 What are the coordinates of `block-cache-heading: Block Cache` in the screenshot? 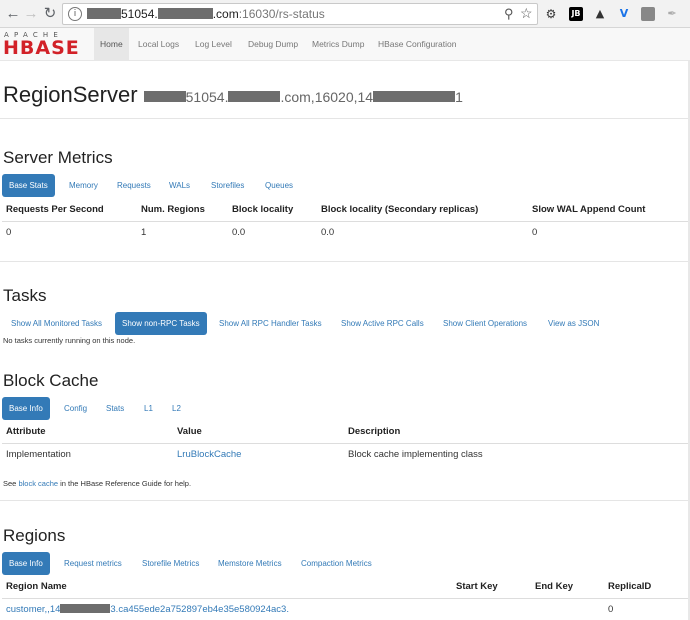 It's located at (51, 380).